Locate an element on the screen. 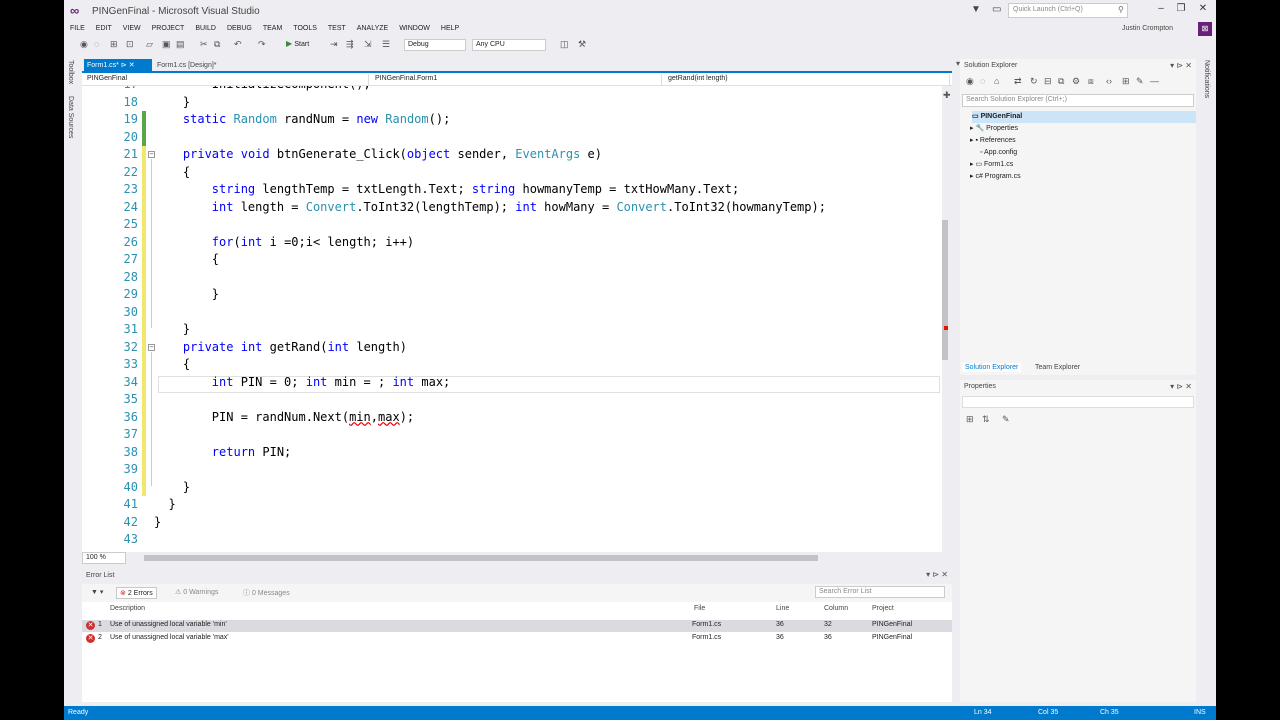 The width and height of the screenshot is (1280, 720). feedback-badge-icon: ⊠ is located at coordinates (1205, 29).